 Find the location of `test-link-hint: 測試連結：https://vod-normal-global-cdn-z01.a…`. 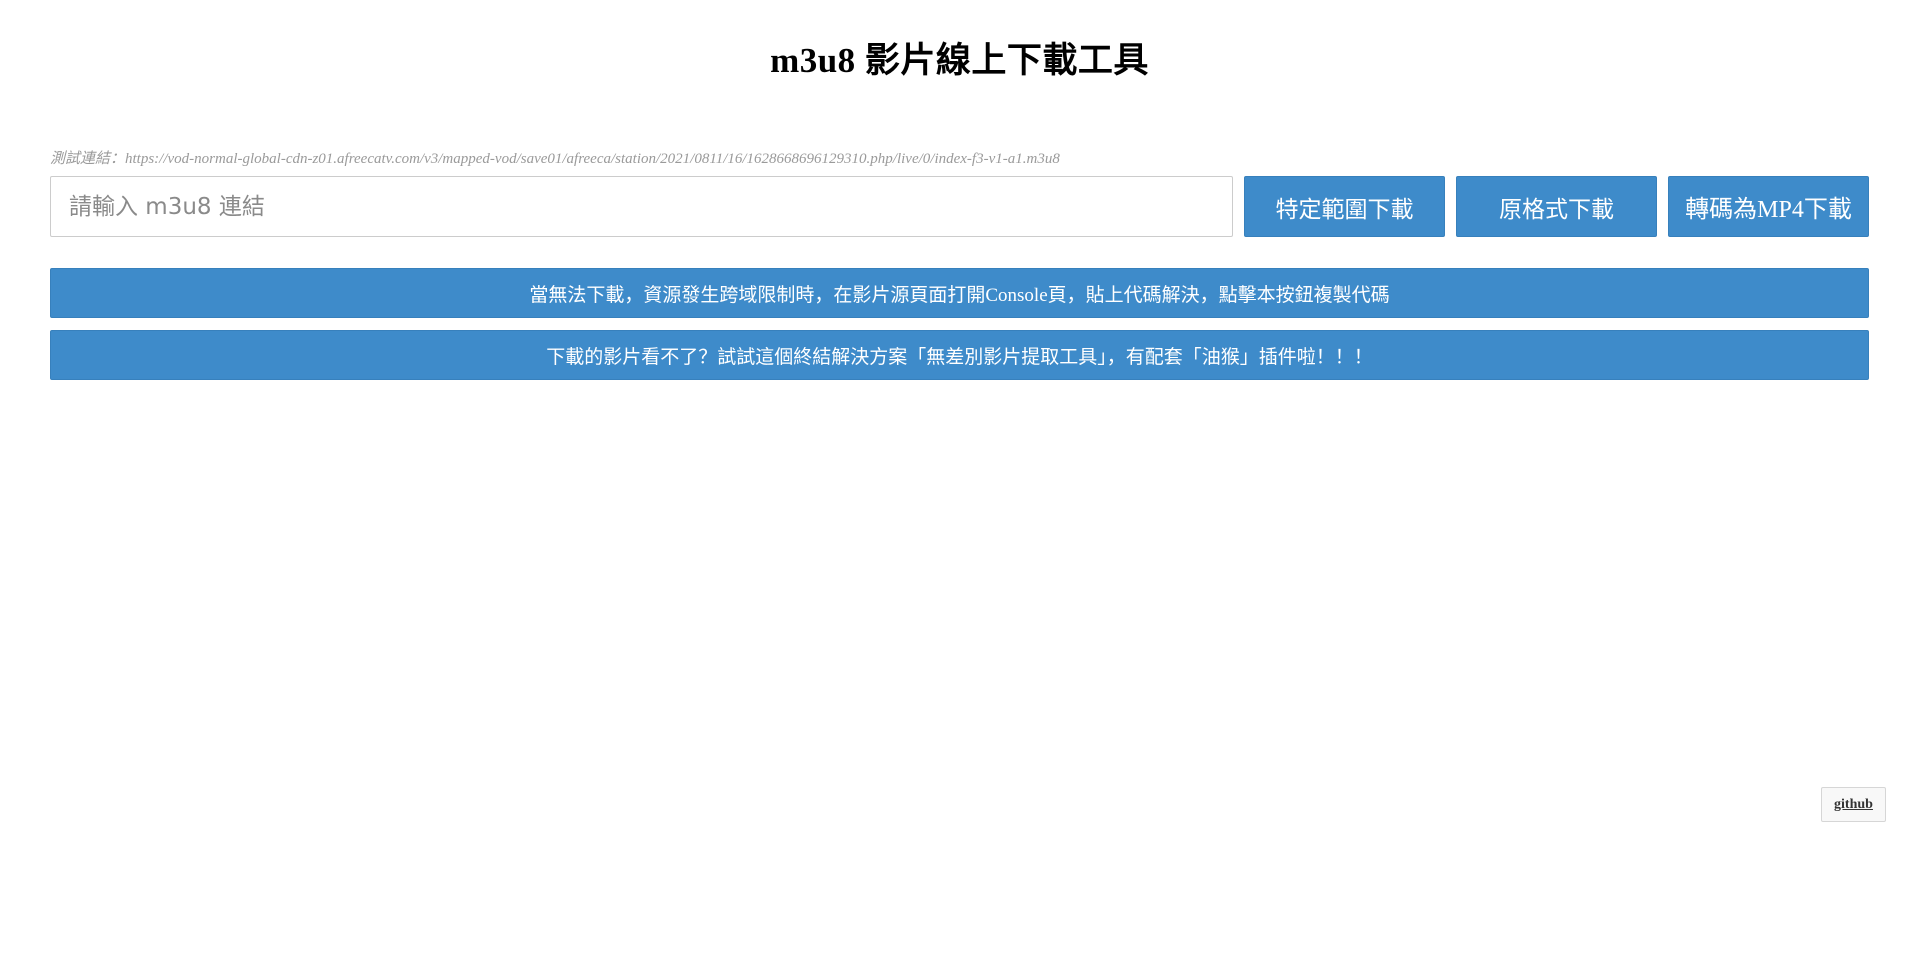

test-link-hint: 測試連結：https://vod-normal-global-cdn-z01.a… is located at coordinates (555, 159).